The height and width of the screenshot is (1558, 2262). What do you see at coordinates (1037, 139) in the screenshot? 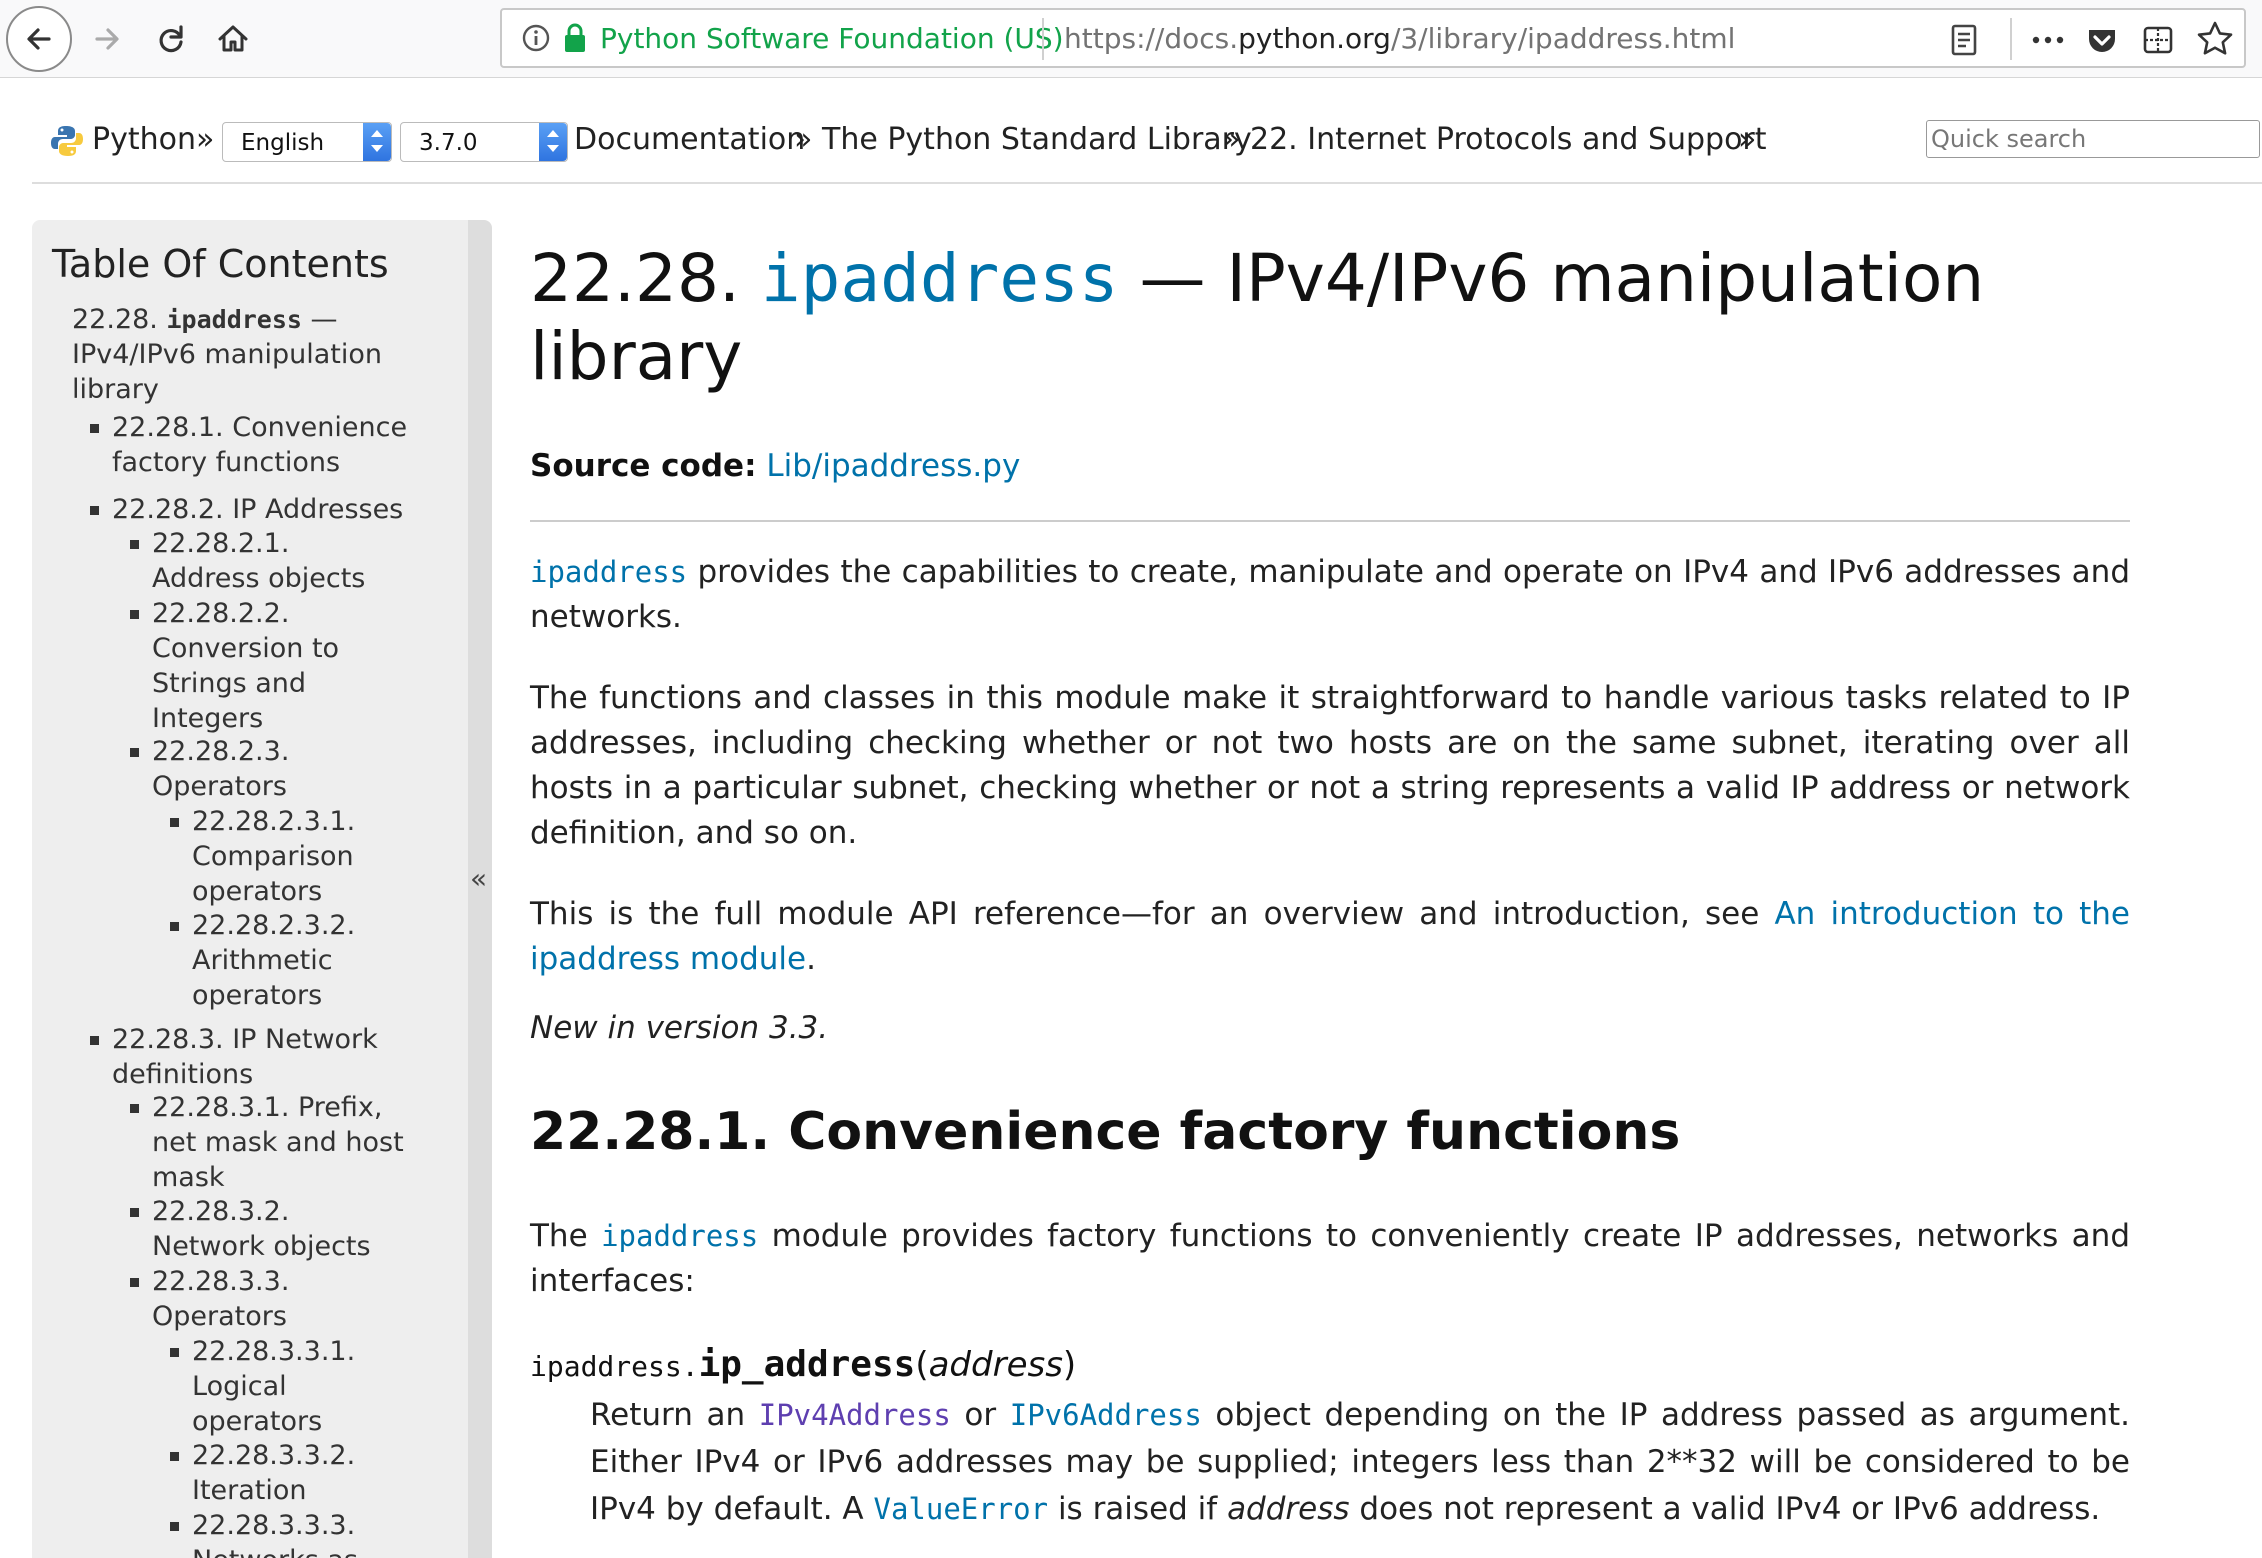
I see `breadcrumb-standard-library: The Python Standard Library` at bounding box center [1037, 139].